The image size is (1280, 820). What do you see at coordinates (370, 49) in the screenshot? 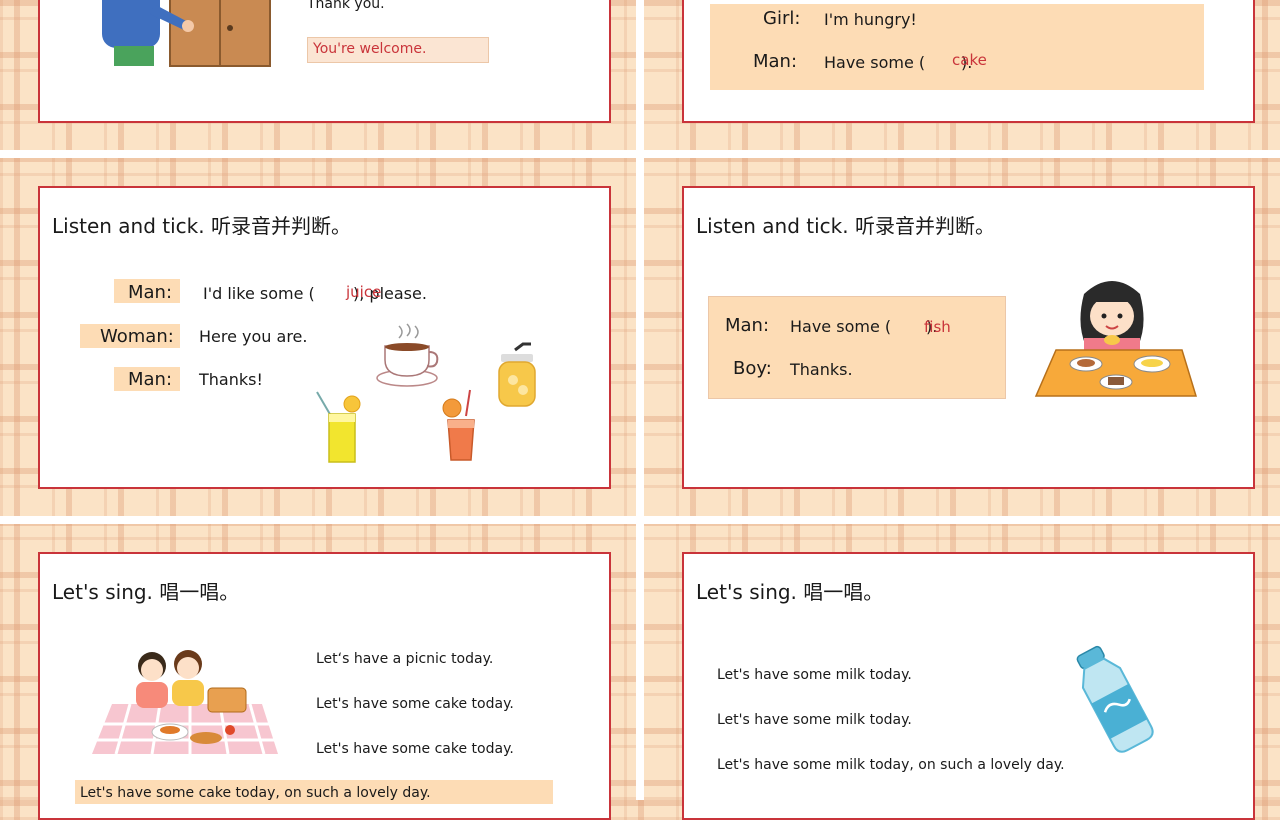
I see `answer-welcome: You're welcome.` at bounding box center [370, 49].